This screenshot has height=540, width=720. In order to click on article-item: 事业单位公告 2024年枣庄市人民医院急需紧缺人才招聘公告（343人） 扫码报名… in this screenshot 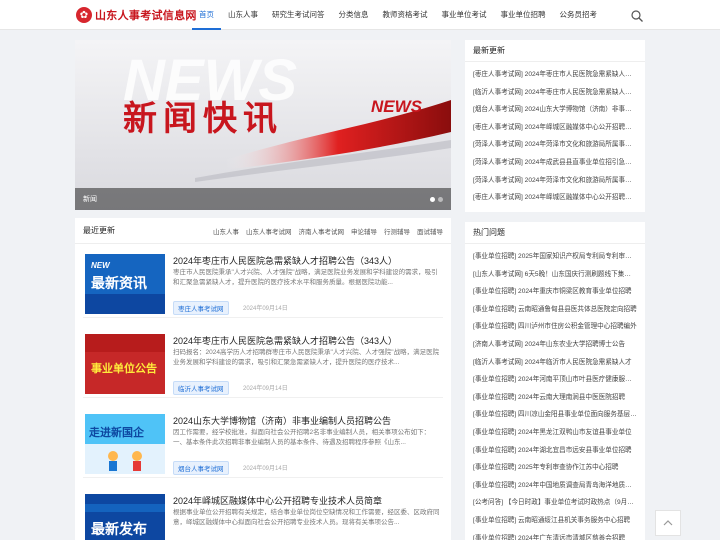, I will do `click(263, 362)`.